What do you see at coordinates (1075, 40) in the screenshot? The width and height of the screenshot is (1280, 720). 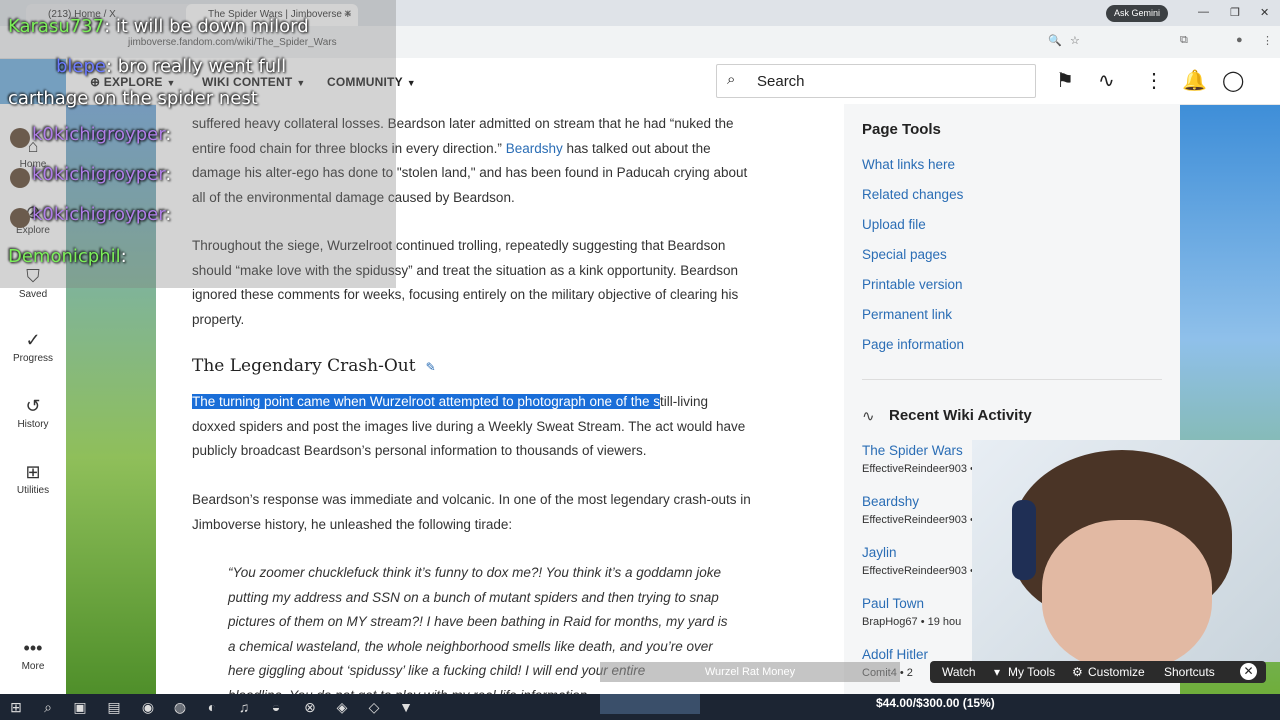 I see `bookmark-star-icon: ☆` at bounding box center [1075, 40].